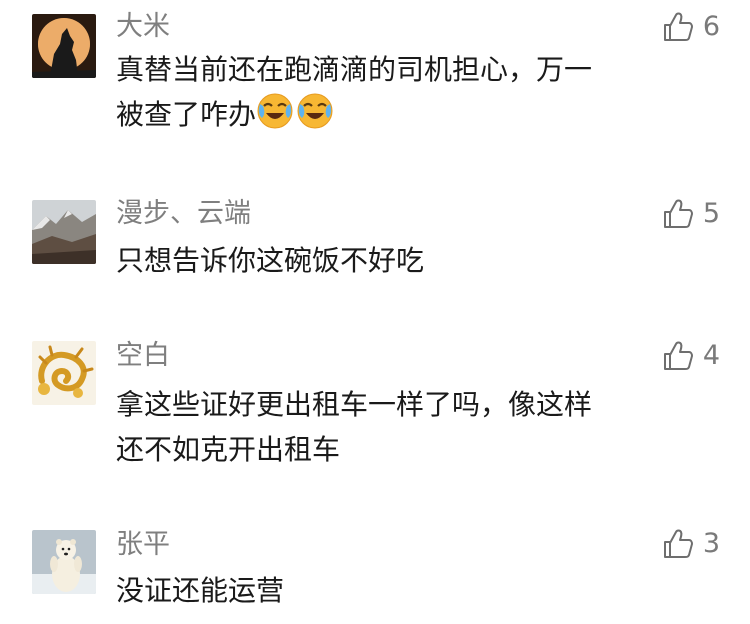 The image size is (750, 624). What do you see at coordinates (406, 590) in the screenshot?
I see `comment-text: 没证还能运营` at bounding box center [406, 590].